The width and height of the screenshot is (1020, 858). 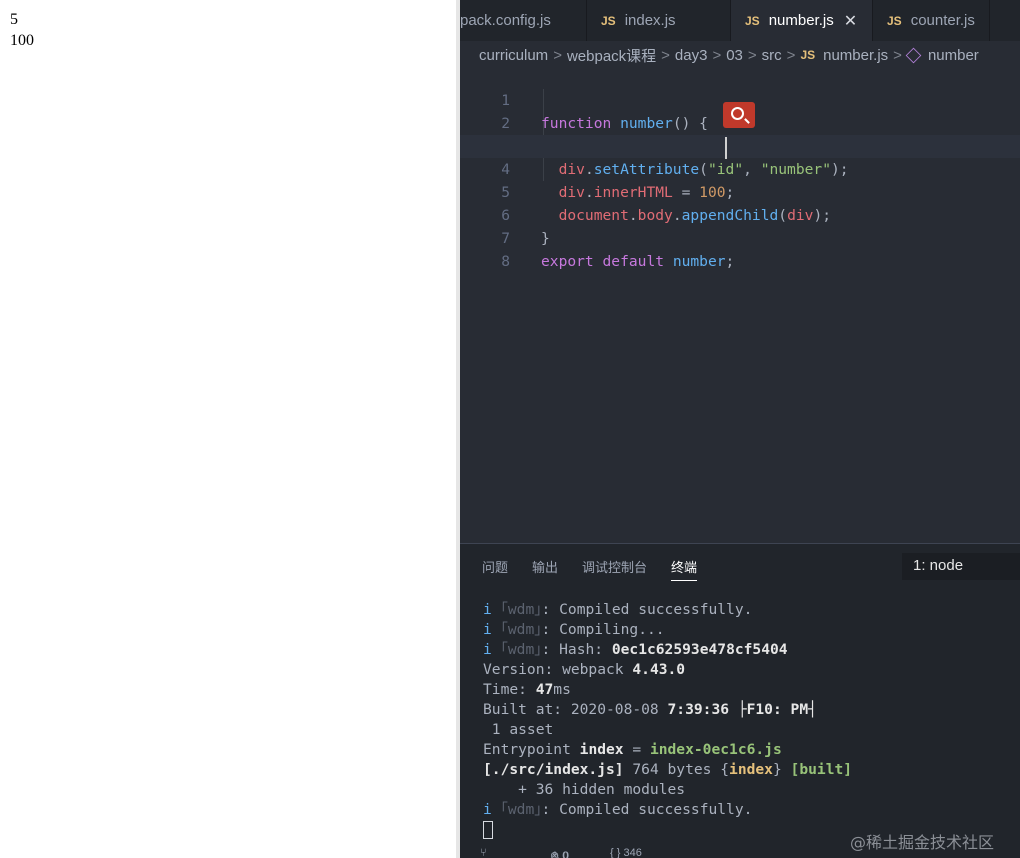 What do you see at coordinates (913, 55) in the screenshot?
I see `symbol-method-icon` at bounding box center [913, 55].